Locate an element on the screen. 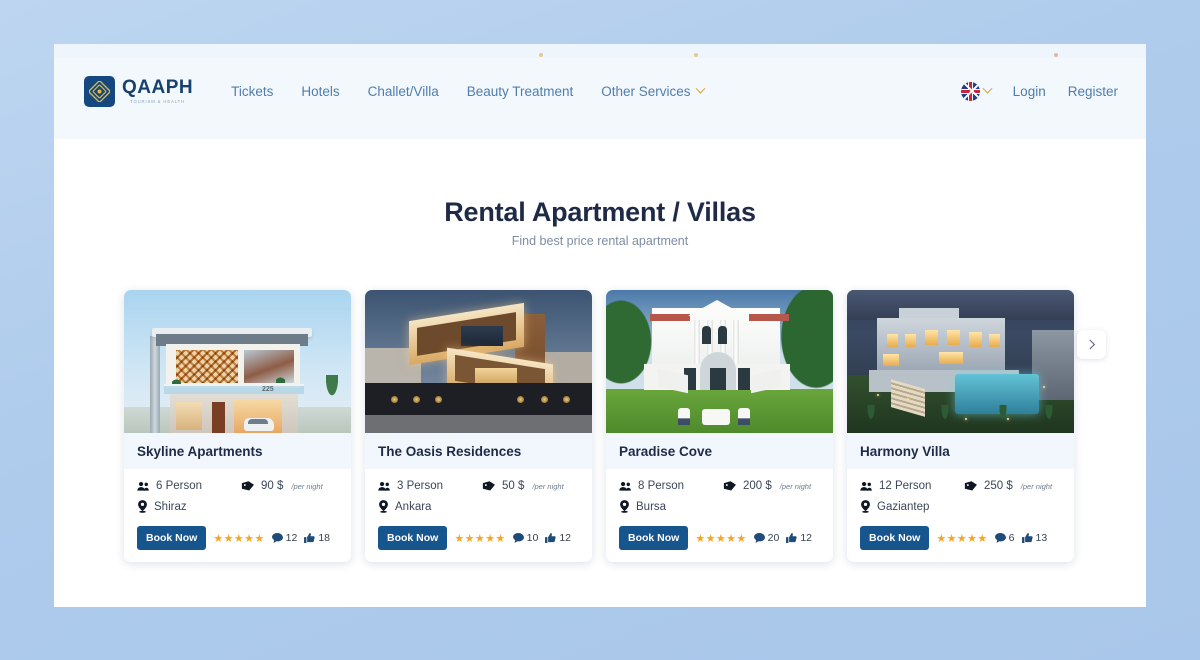 The height and width of the screenshot is (660, 1200). card-footer: Book Now ★★★★★ 12 18 is located at coordinates (237, 538).